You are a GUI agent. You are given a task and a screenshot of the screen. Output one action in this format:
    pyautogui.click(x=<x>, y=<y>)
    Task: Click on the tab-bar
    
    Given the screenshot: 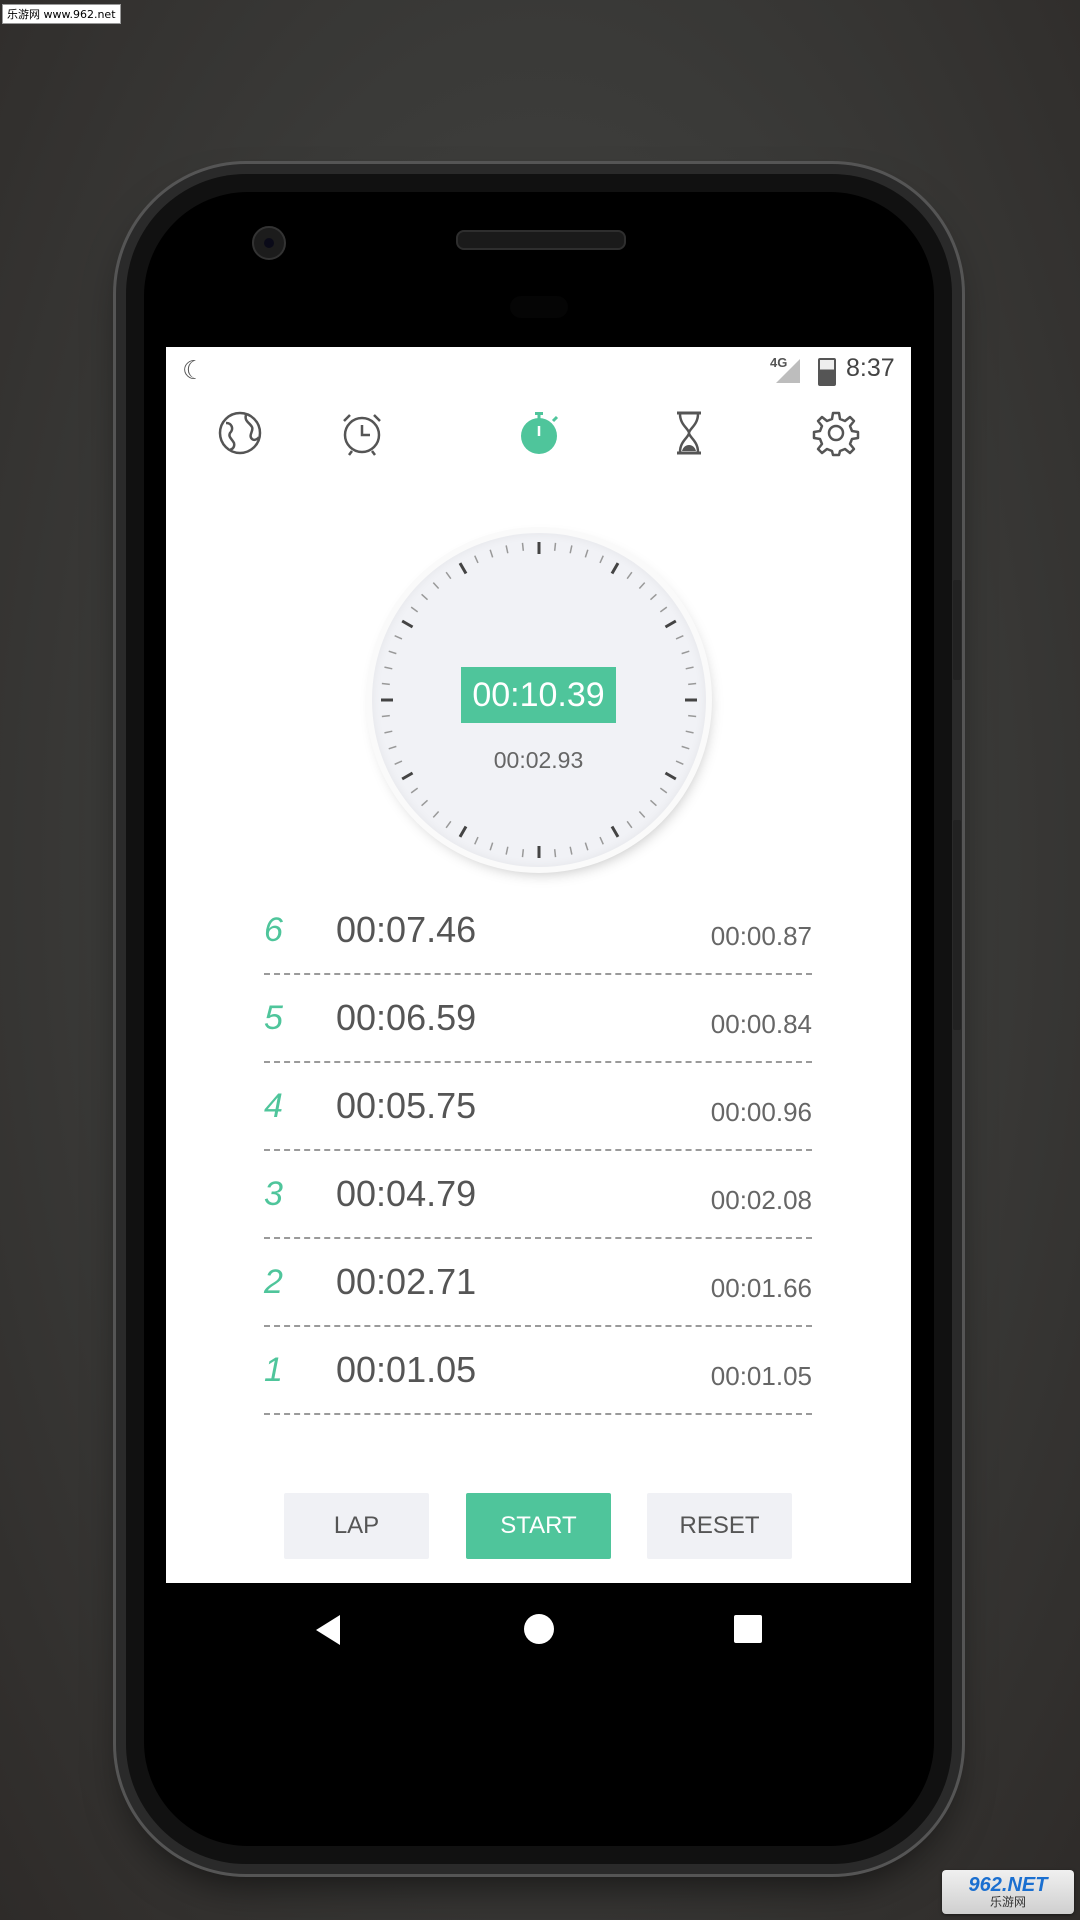 What is the action you would take?
    pyautogui.click(x=538, y=433)
    